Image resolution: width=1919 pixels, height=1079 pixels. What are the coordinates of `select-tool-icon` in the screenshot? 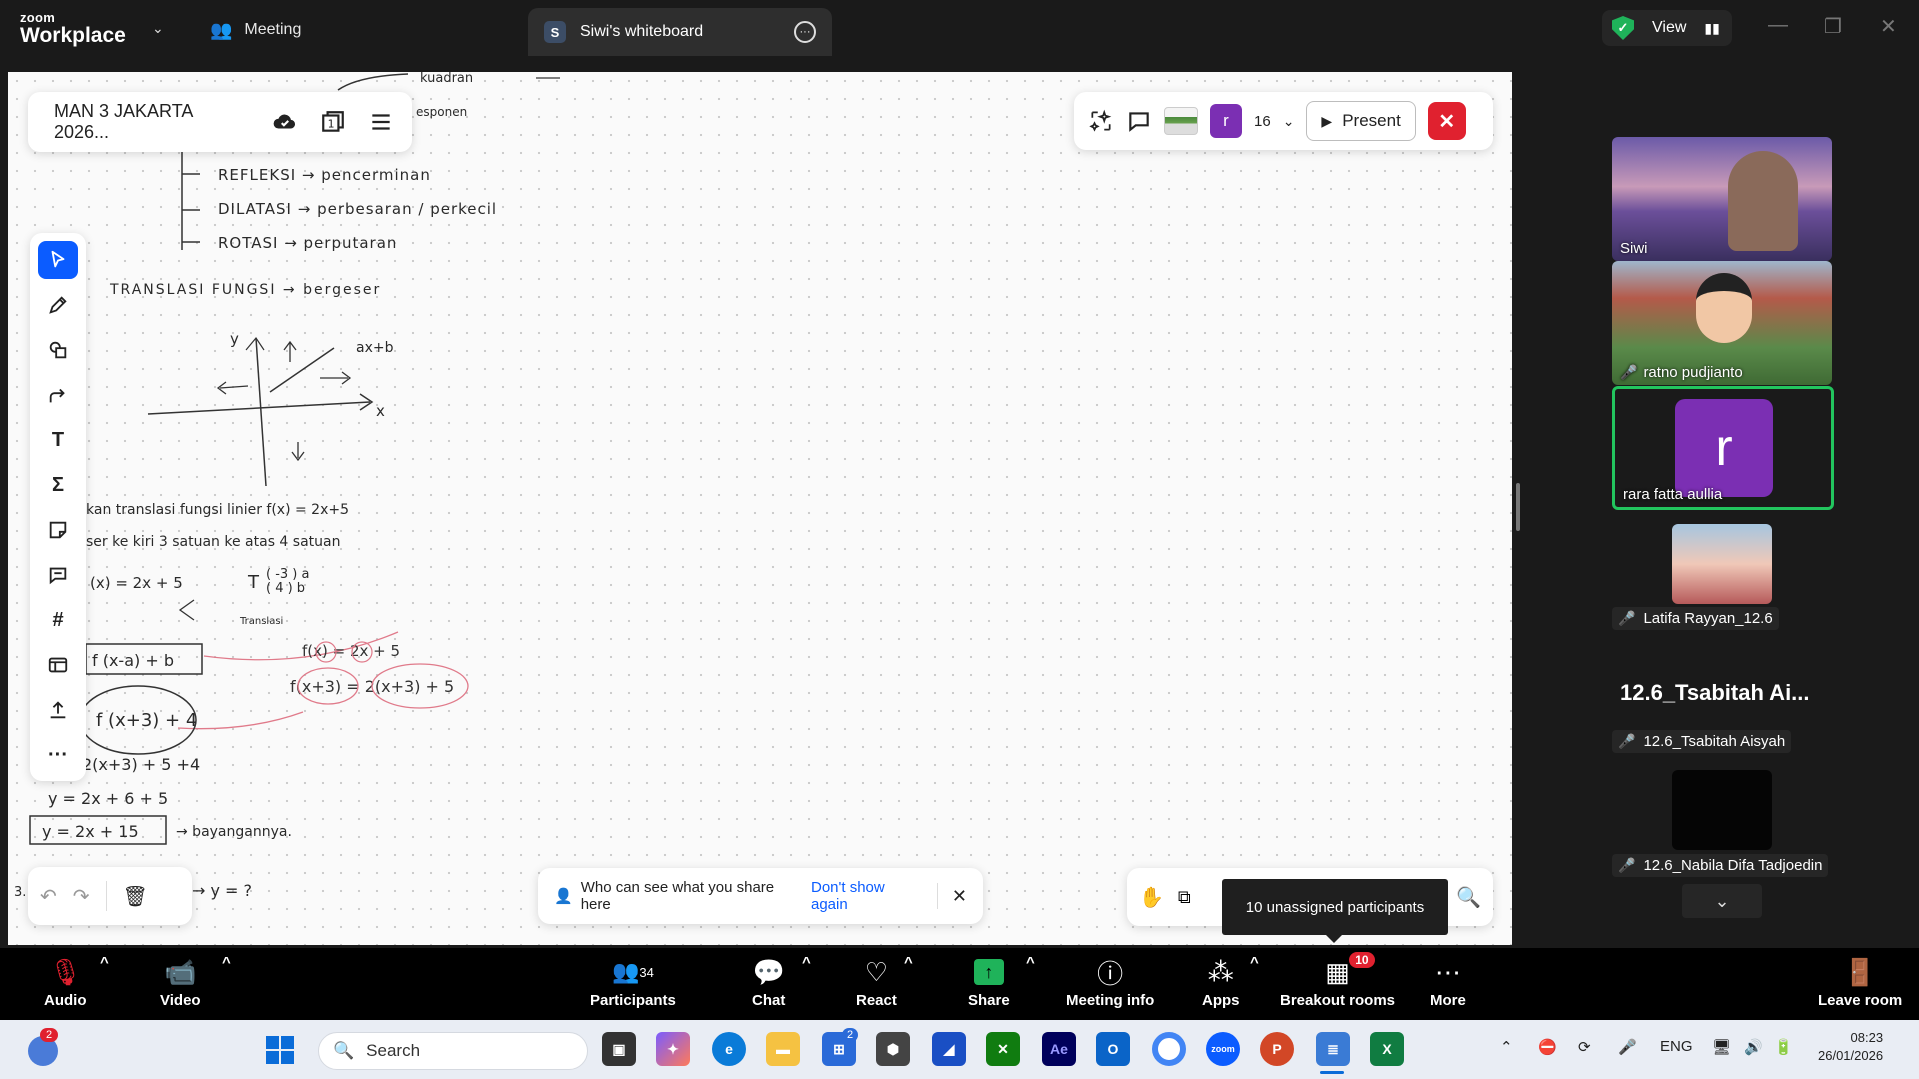 It's located at (58, 260).